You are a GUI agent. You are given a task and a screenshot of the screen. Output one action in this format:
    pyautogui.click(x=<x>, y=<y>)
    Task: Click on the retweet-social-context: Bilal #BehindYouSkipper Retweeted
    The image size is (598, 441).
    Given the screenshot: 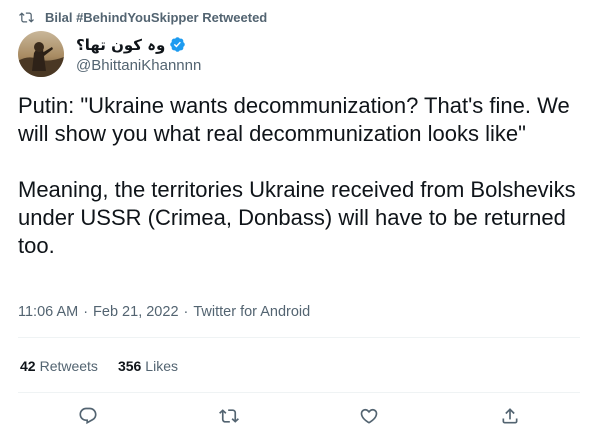 What is the action you would take?
    pyautogui.click(x=142, y=17)
    